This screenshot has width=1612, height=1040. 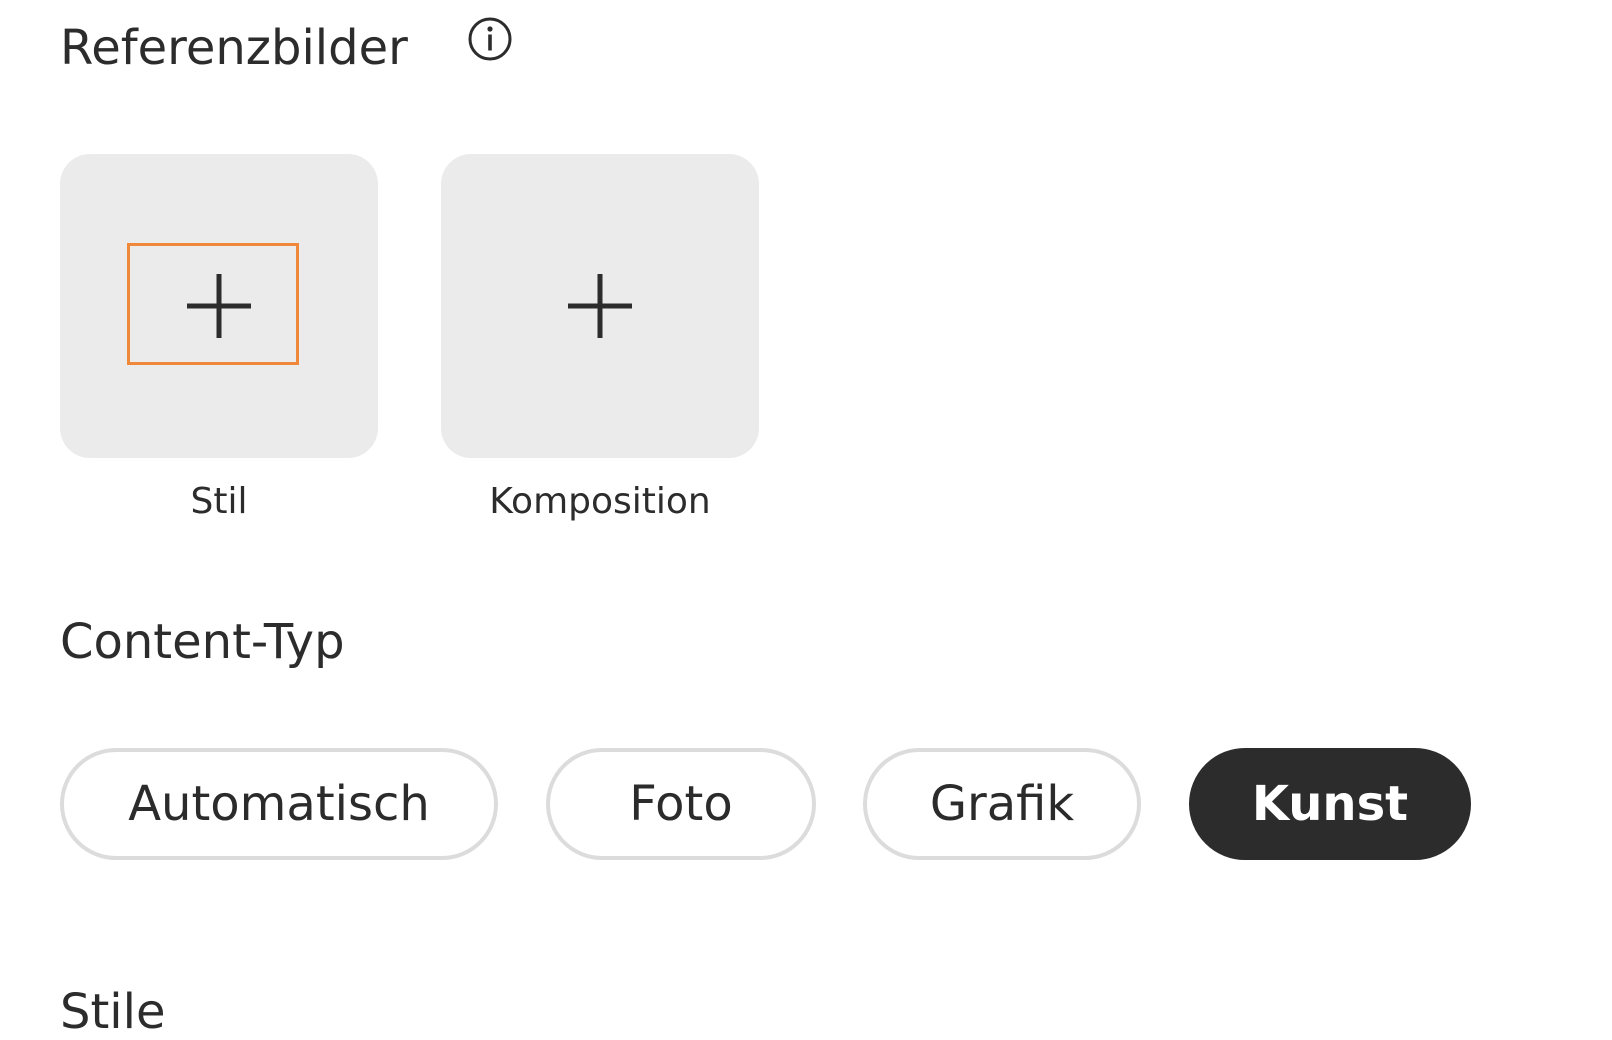 I want to click on reference-images-title: Referenzbilder, so click(x=234, y=48).